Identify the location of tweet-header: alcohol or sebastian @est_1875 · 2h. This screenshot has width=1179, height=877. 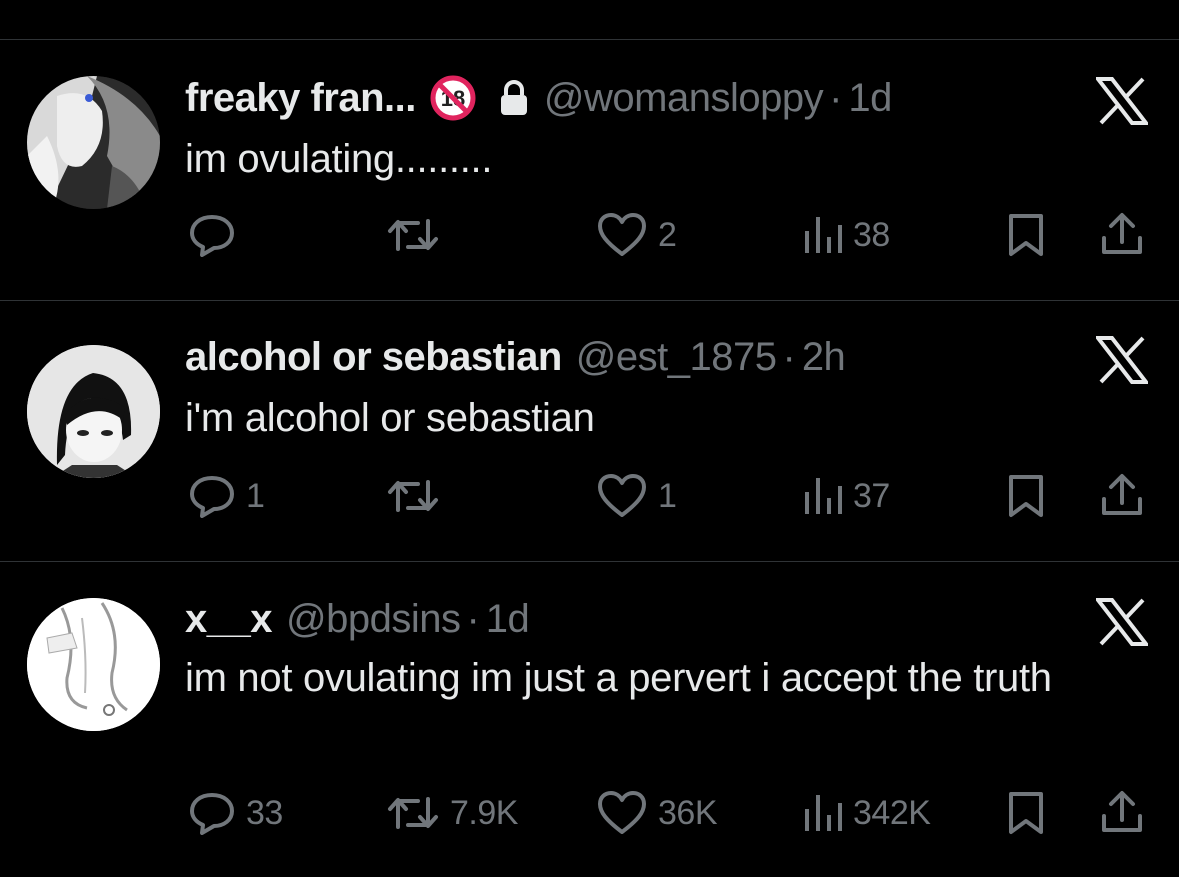
(515, 357).